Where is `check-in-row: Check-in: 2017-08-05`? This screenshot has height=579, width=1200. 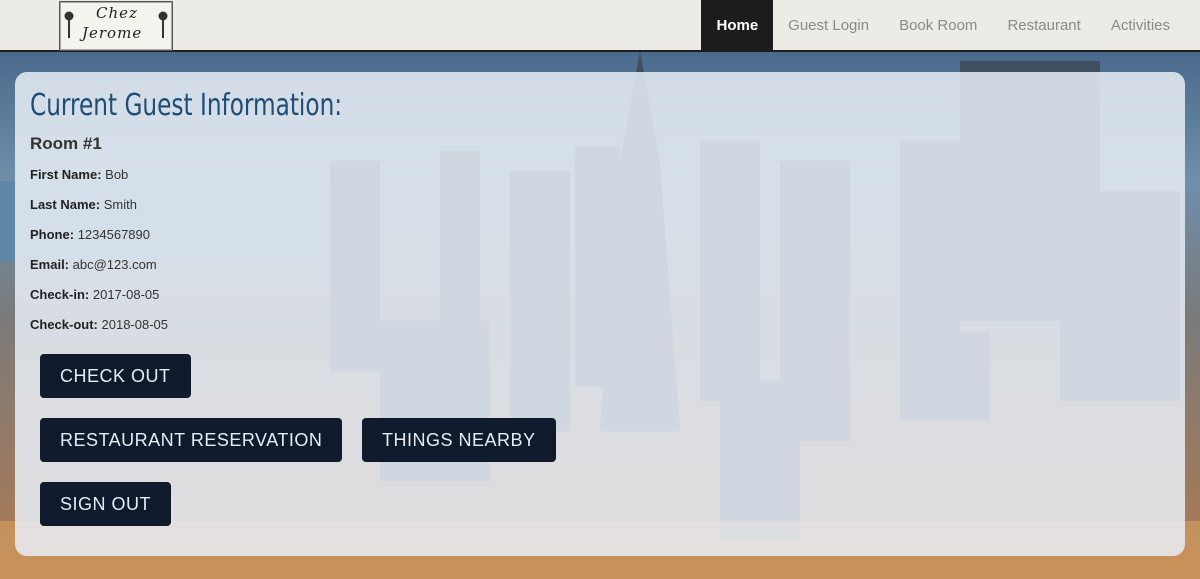
check-in-row: Check-in: 2017-08-05 is located at coordinates (94, 294).